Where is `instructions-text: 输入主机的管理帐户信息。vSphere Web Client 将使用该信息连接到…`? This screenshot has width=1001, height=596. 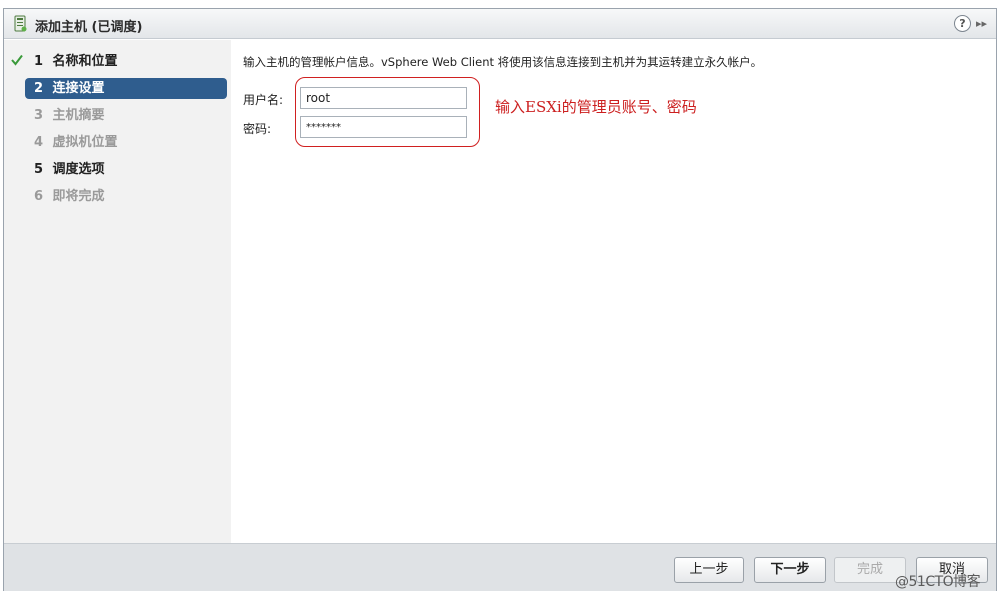 instructions-text: 输入主机的管理帐户信息。vSphere Web Client 将使用该信息连接到… is located at coordinates (503, 62).